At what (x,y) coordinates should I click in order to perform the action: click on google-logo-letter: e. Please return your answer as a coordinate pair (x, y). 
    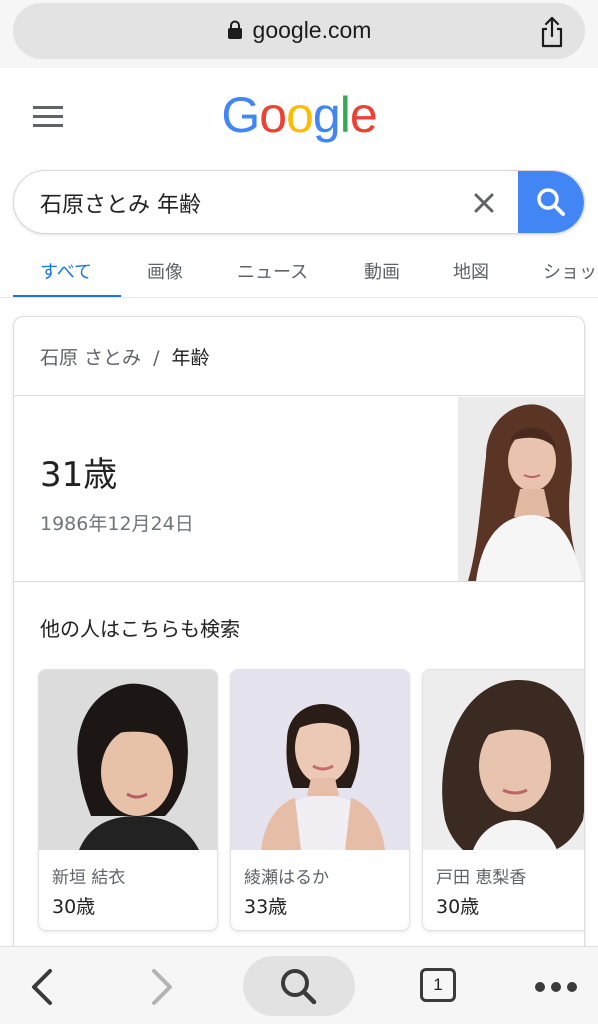
    Looking at the image, I should click on (363, 115).